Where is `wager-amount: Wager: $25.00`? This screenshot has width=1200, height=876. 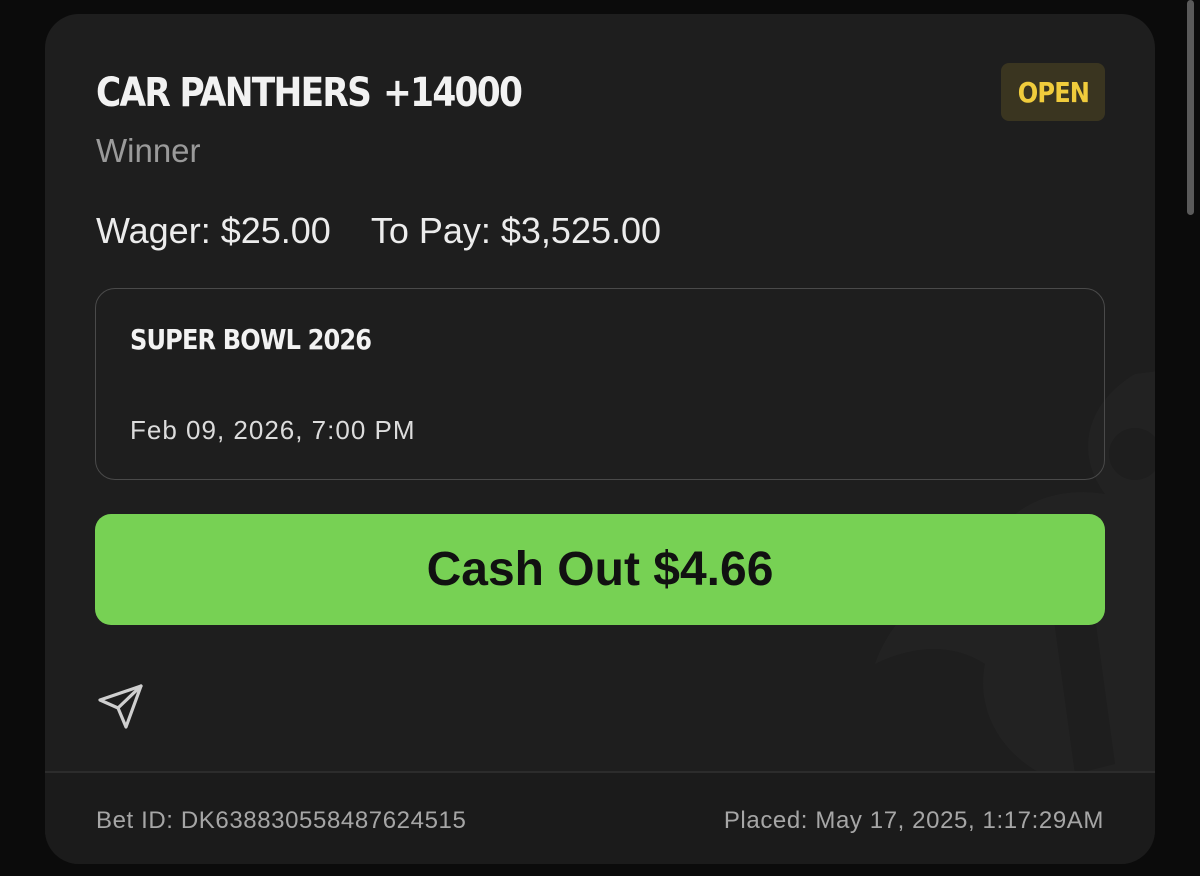
wager-amount: Wager: $25.00 is located at coordinates (213, 230).